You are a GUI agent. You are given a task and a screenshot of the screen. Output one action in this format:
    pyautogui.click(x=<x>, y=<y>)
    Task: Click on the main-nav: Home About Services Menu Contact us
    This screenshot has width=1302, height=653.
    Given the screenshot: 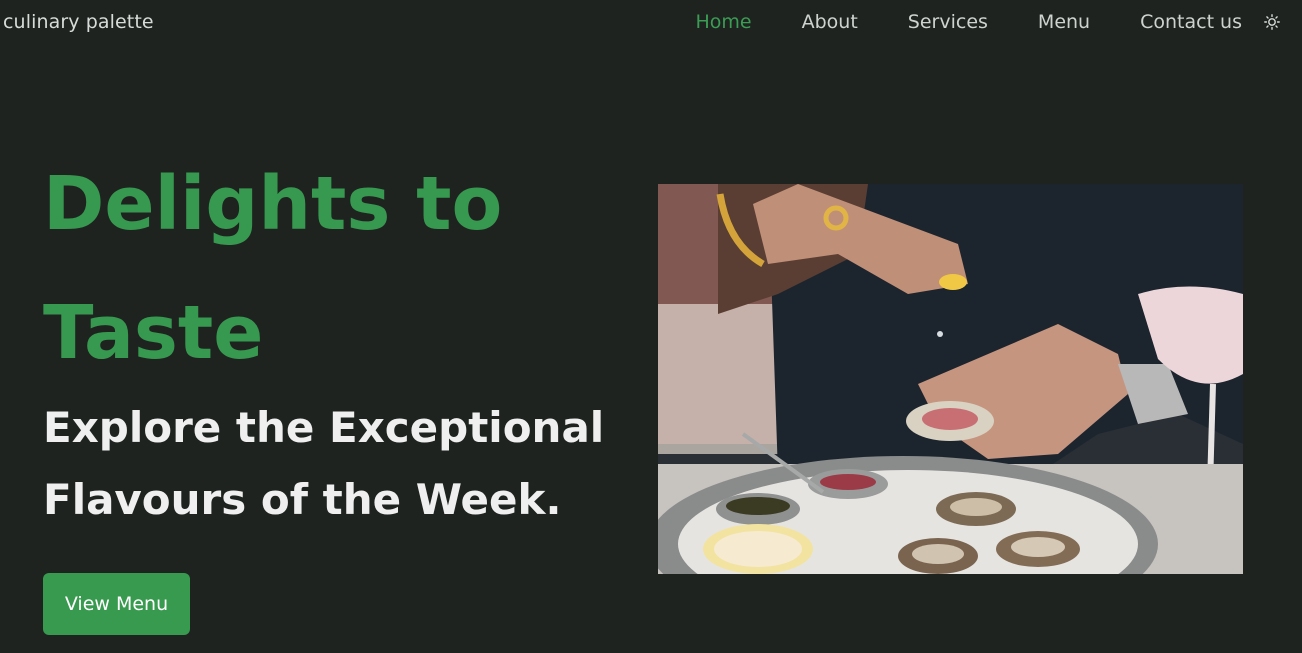 What is the action you would take?
    pyautogui.click(x=944, y=22)
    